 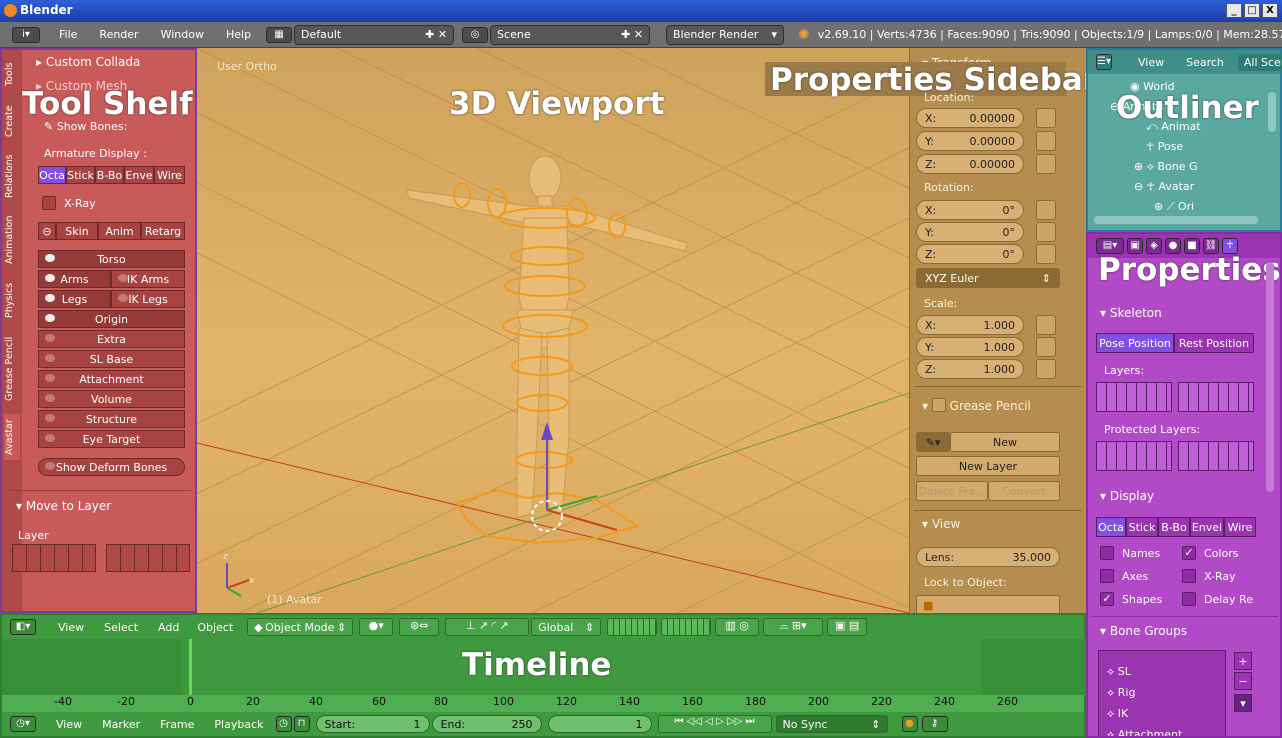 What do you see at coordinates (737, 627) in the screenshot?
I see `render-layer-icon: ▥ ◎` at bounding box center [737, 627].